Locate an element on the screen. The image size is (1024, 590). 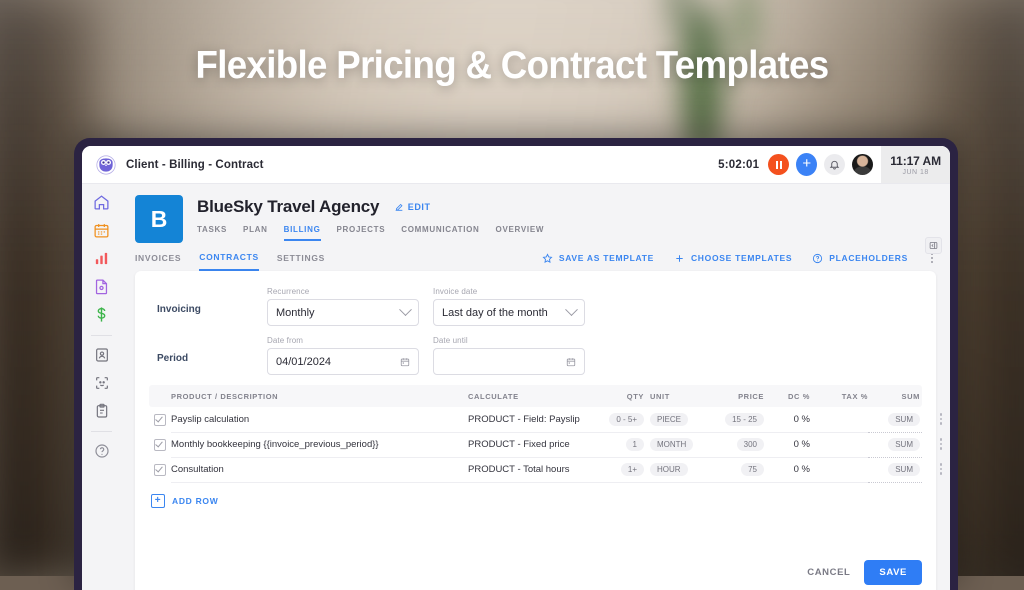
tab-projects: PROJECTS is located at coordinates (361, 233).